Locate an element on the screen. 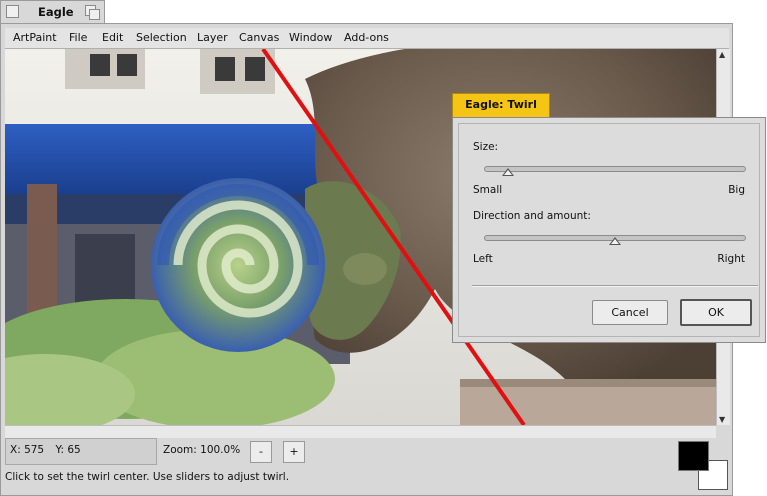  ok-button: OK is located at coordinates (716, 312).